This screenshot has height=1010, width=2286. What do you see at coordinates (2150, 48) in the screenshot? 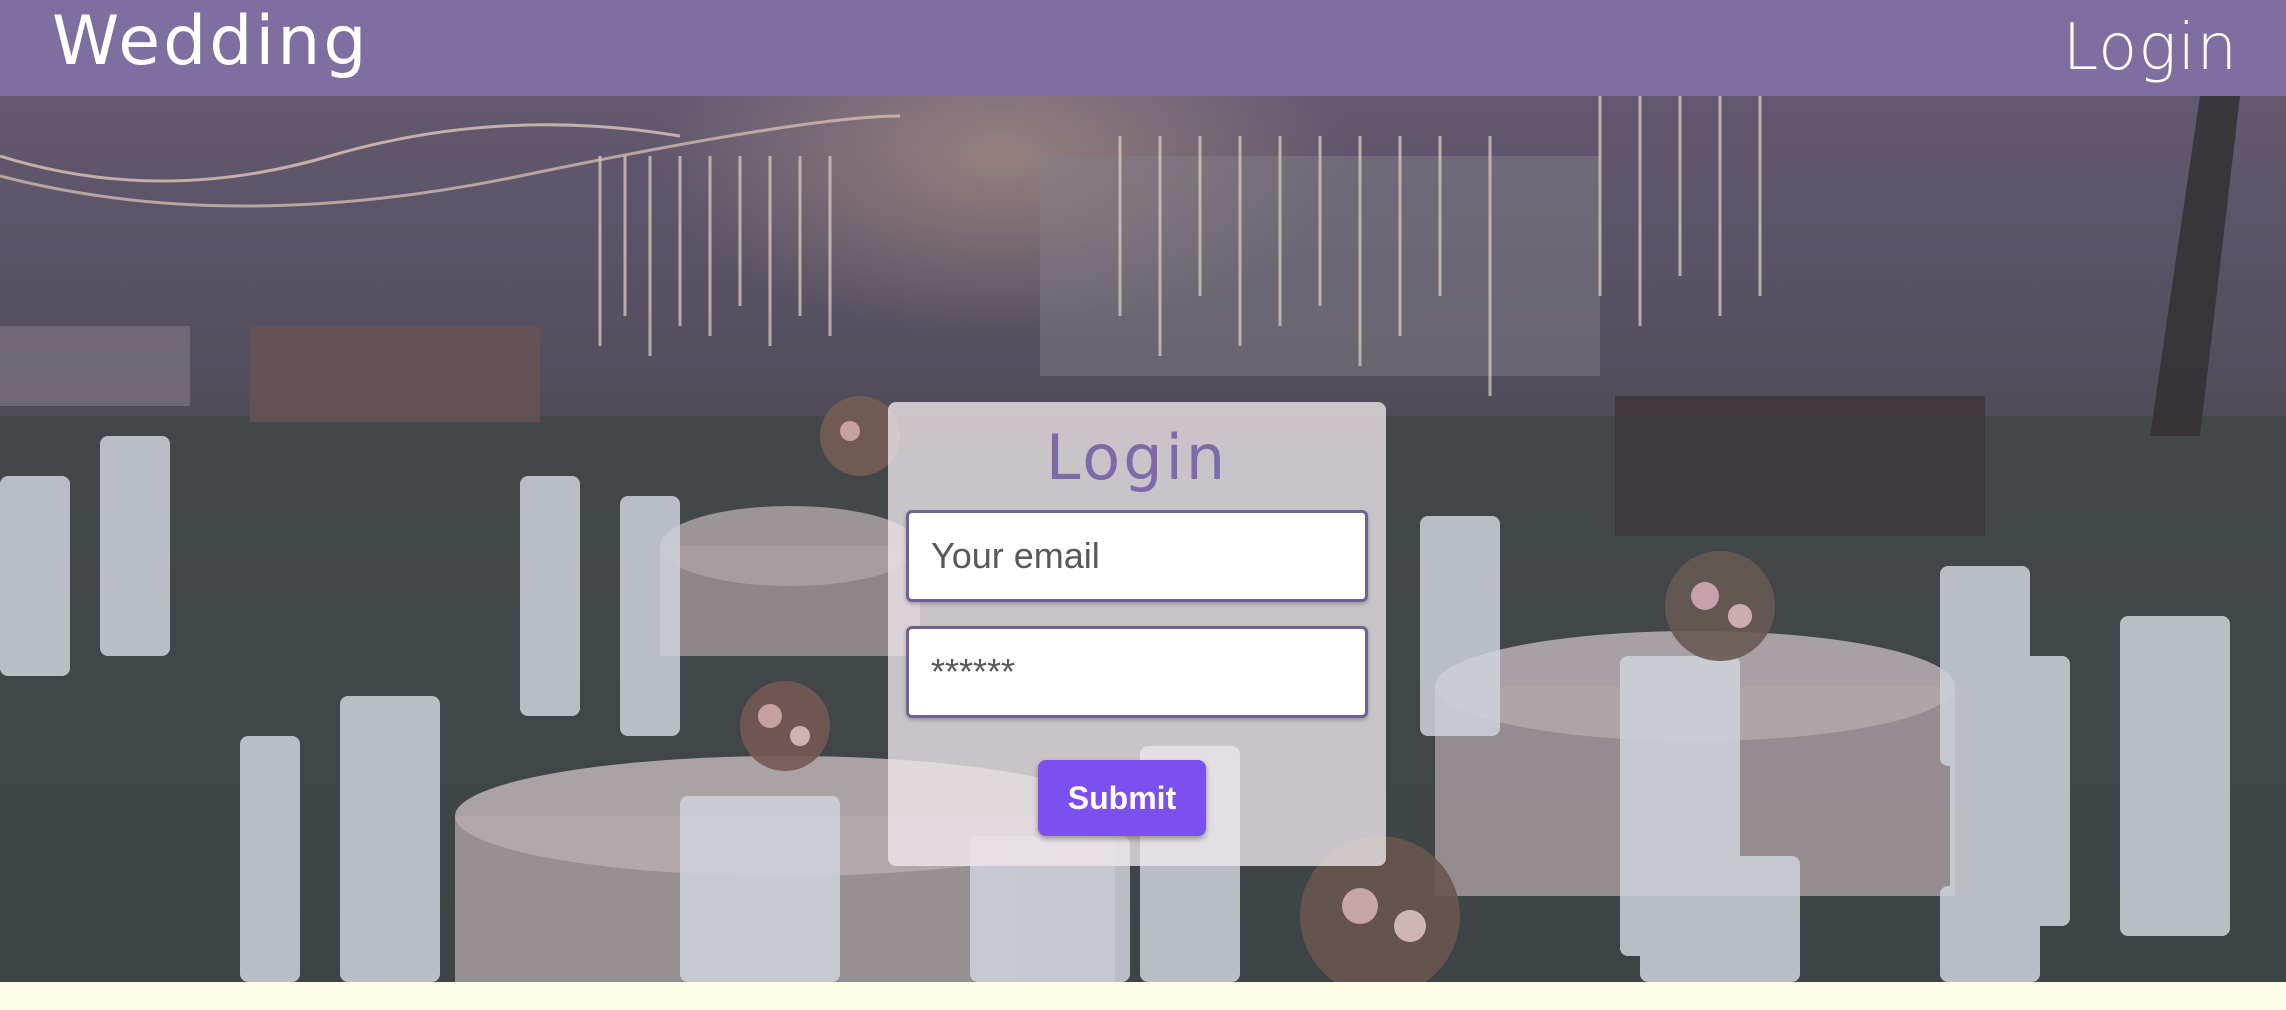
I see `nav-login-link: Login` at bounding box center [2150, 48].